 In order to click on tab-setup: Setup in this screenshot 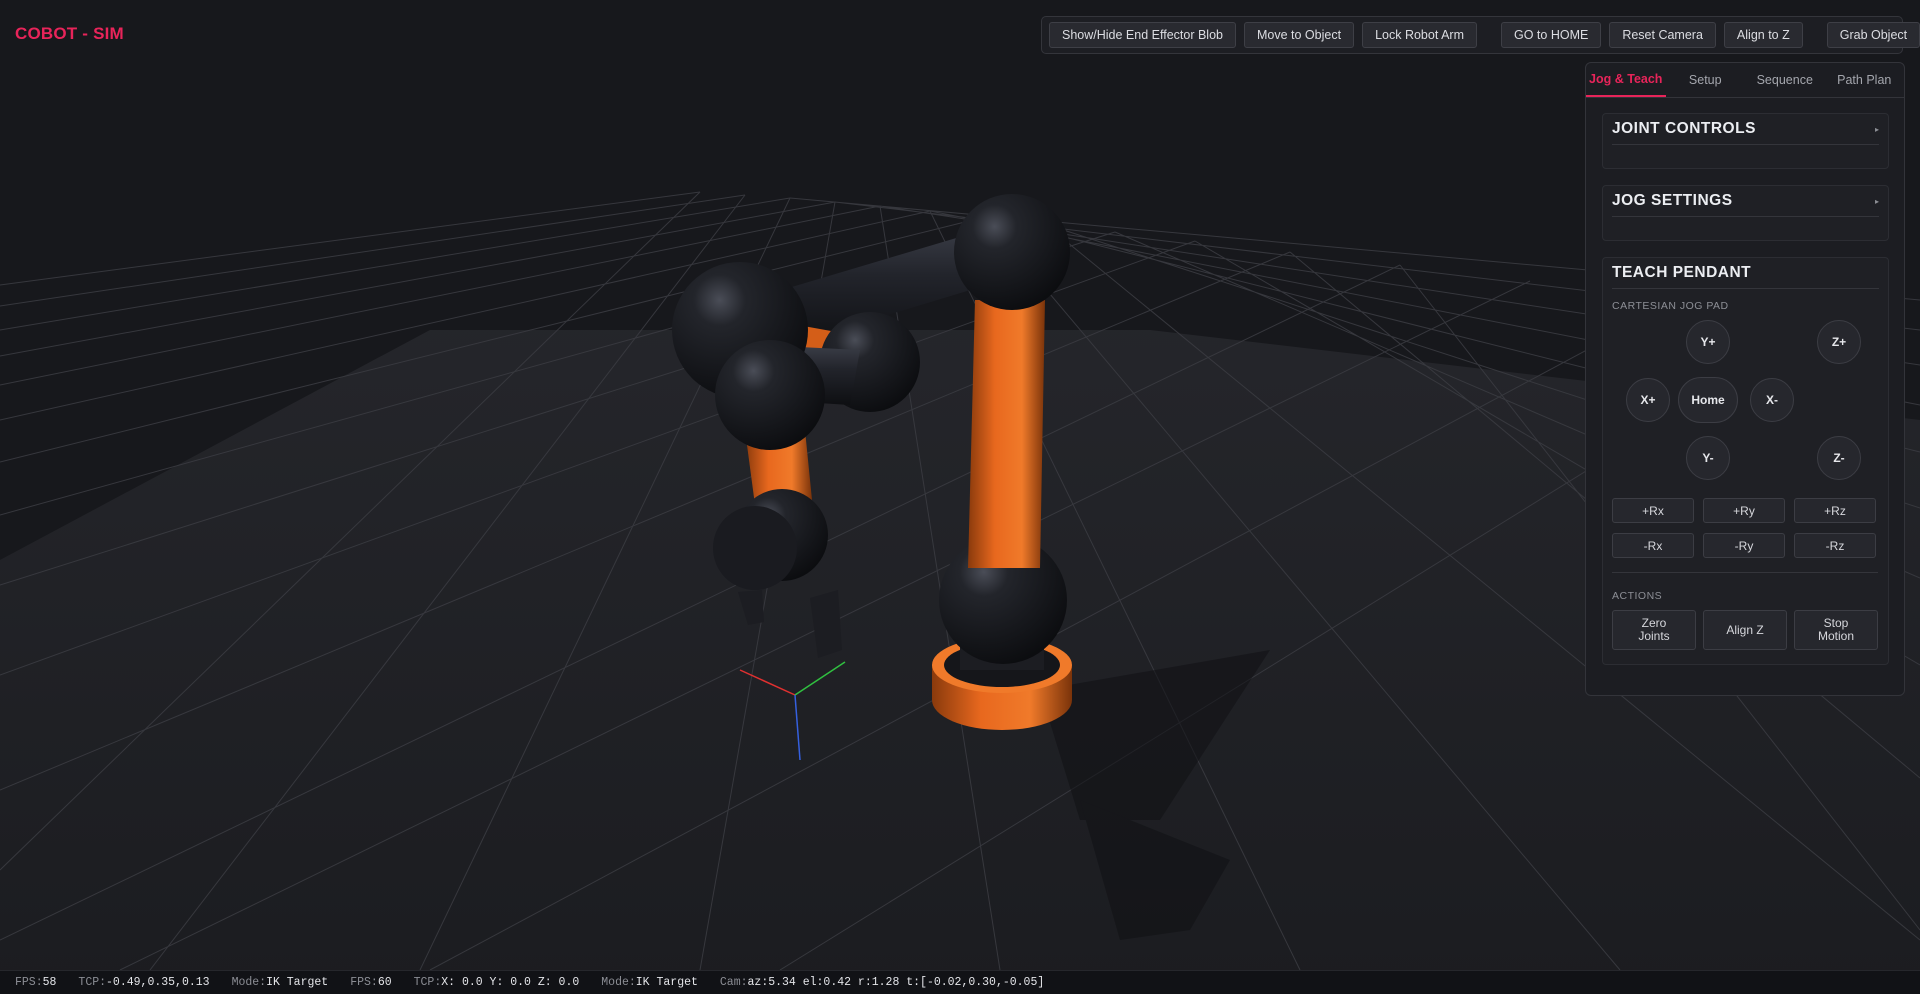, I will do `click(1706, 80)`.